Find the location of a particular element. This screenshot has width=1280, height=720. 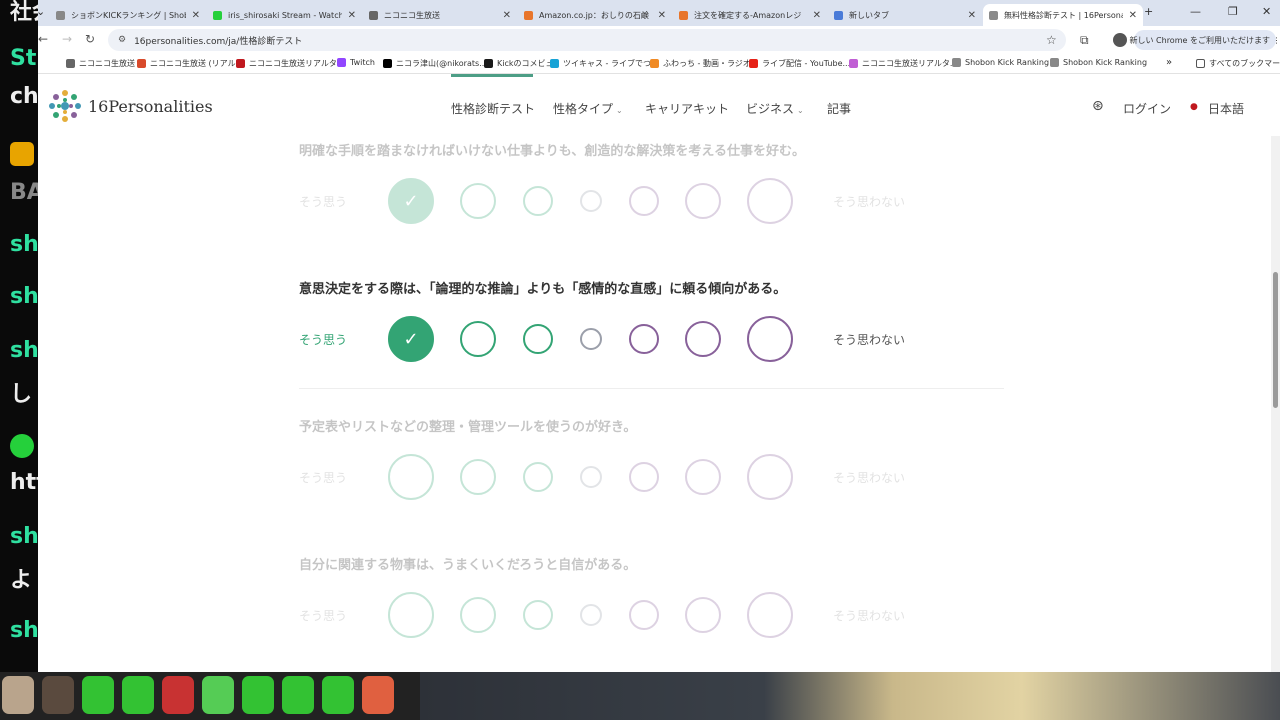

new-tab-button: + is located at coordinates (1148, 11).